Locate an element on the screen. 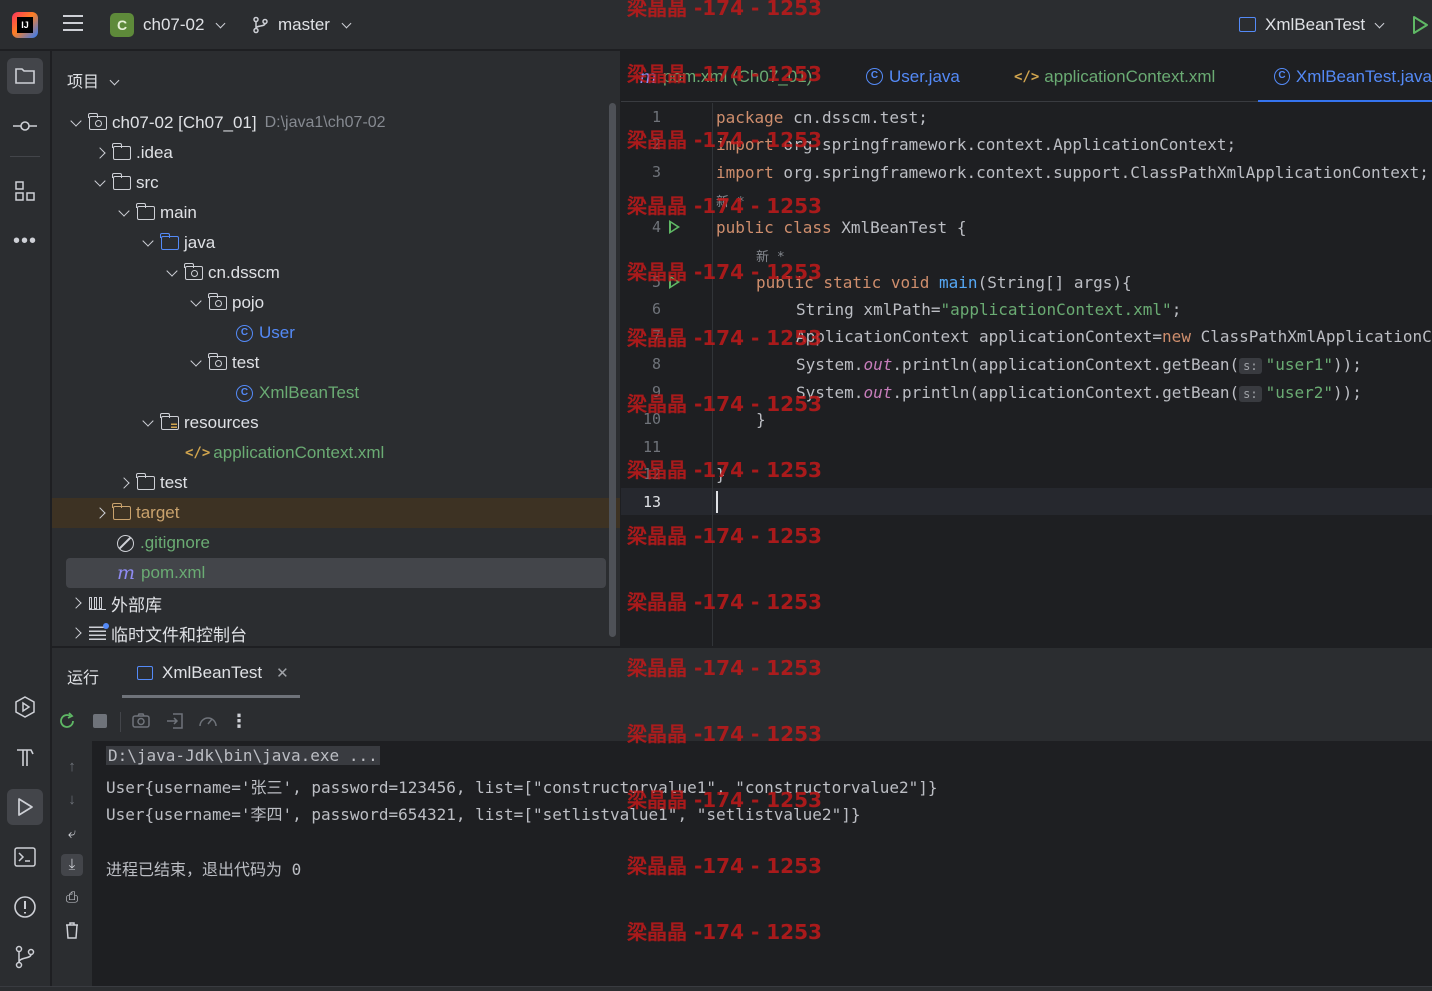 The width and height of the screenshot is (1432, 991). code-text: ApplicationContext applicationContext= is located at coordinates (979, 336).